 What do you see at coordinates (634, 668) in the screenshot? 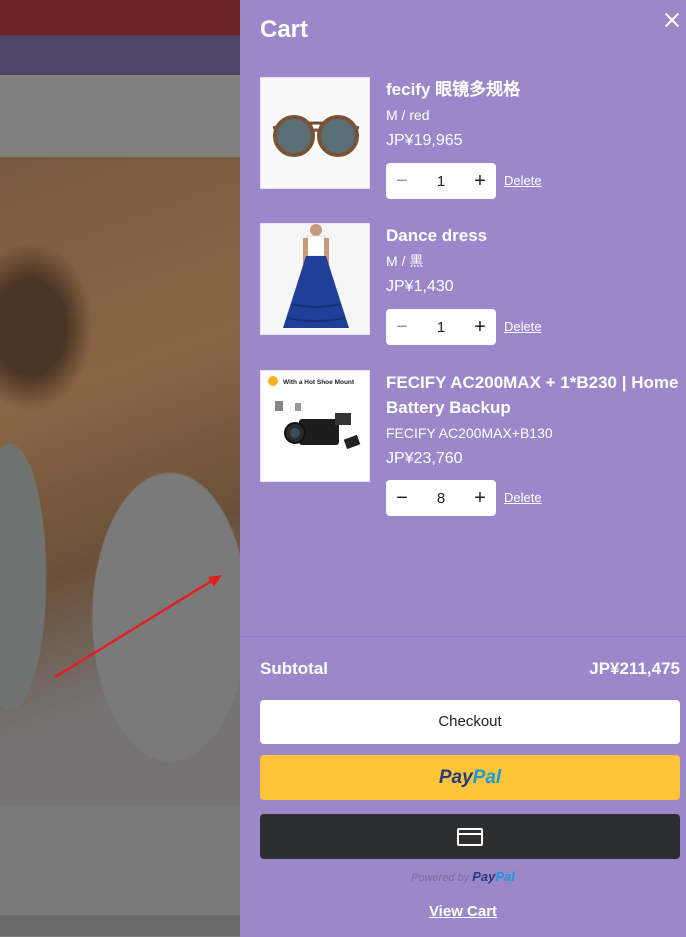
I see `subtotal-value: JP¥211,475` at bounding box center [634, 668].